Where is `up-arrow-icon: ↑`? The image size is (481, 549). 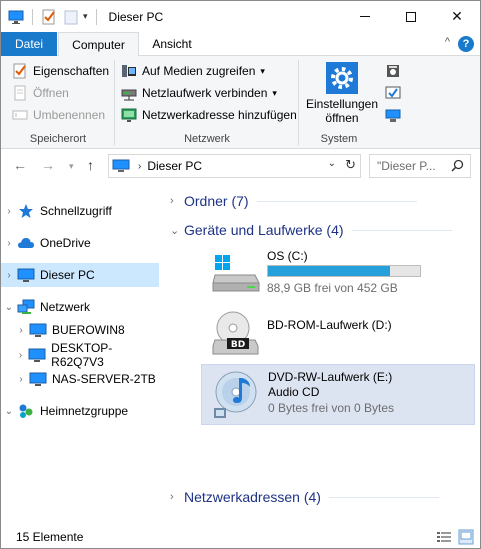
up-arrow-icon: ↑ is located at coordinates (90, 165).